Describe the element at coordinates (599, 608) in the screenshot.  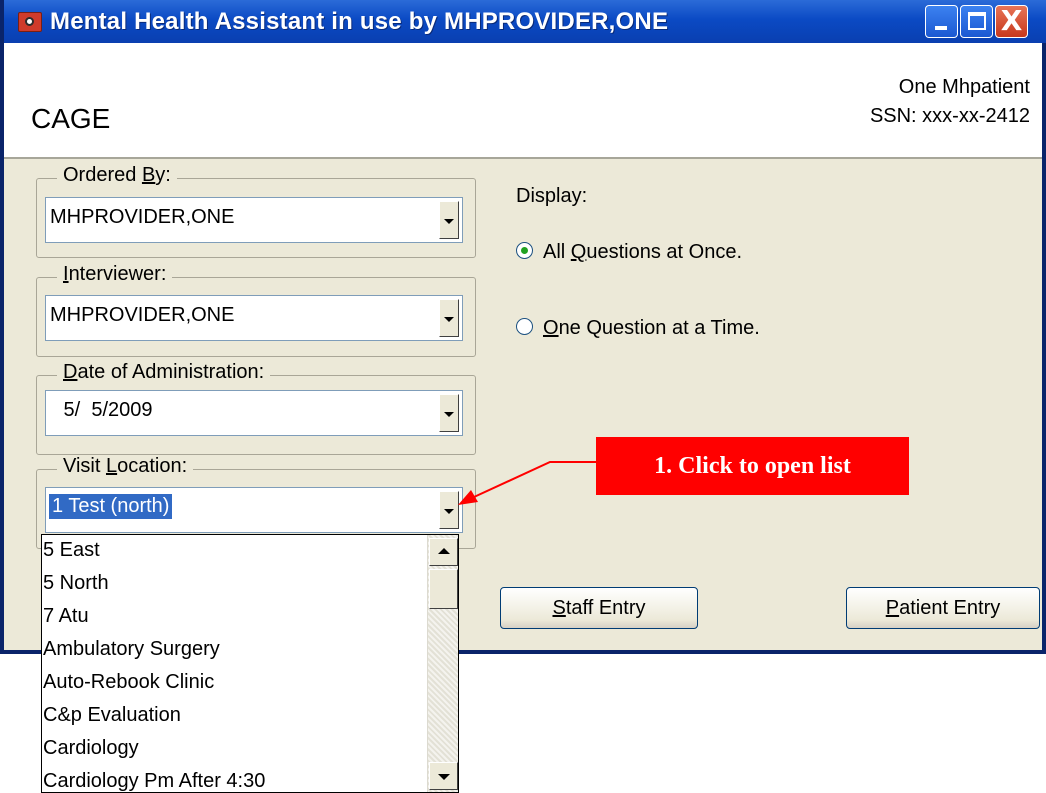
I see `staff-entry-button: Staff Entry` at that location.